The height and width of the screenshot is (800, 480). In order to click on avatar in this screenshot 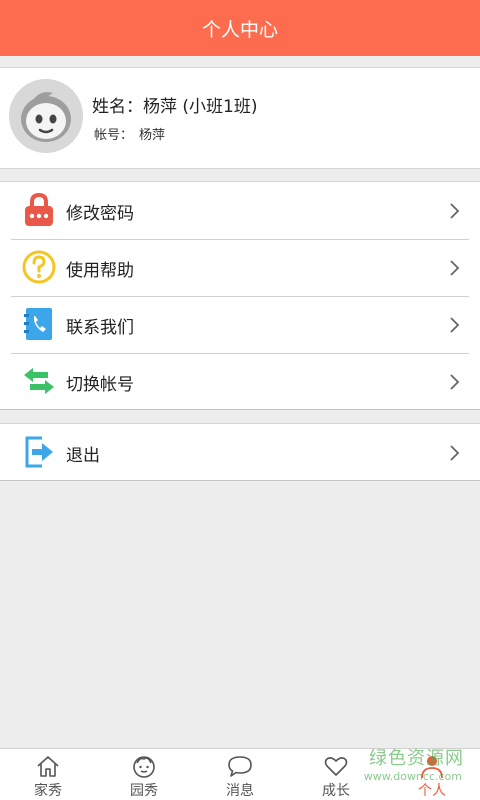, I will do `click(46, 116)`.